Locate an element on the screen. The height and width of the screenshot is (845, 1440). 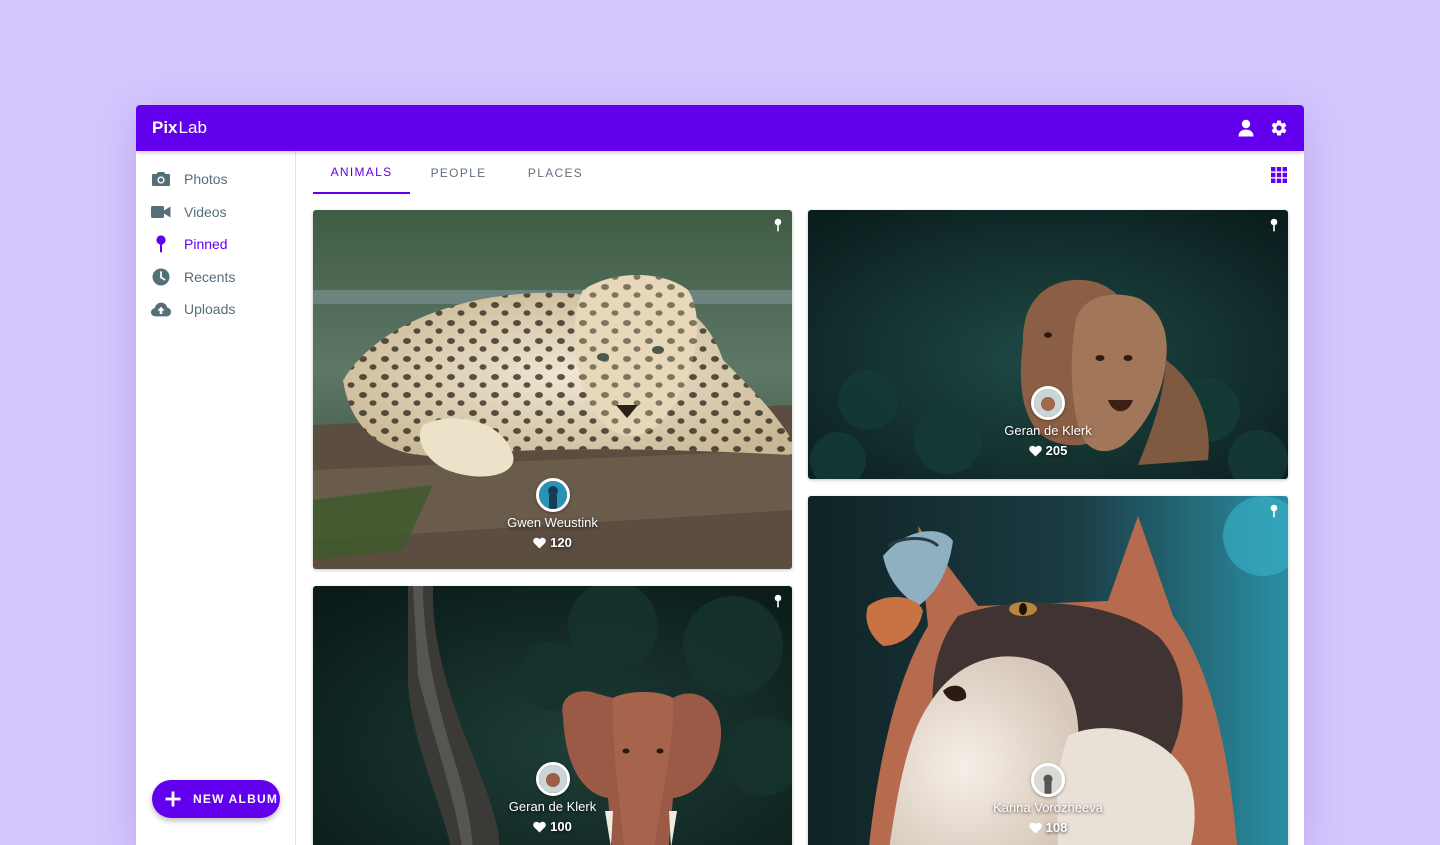
tab-places: PLACES is located at coordinates (555, 172).